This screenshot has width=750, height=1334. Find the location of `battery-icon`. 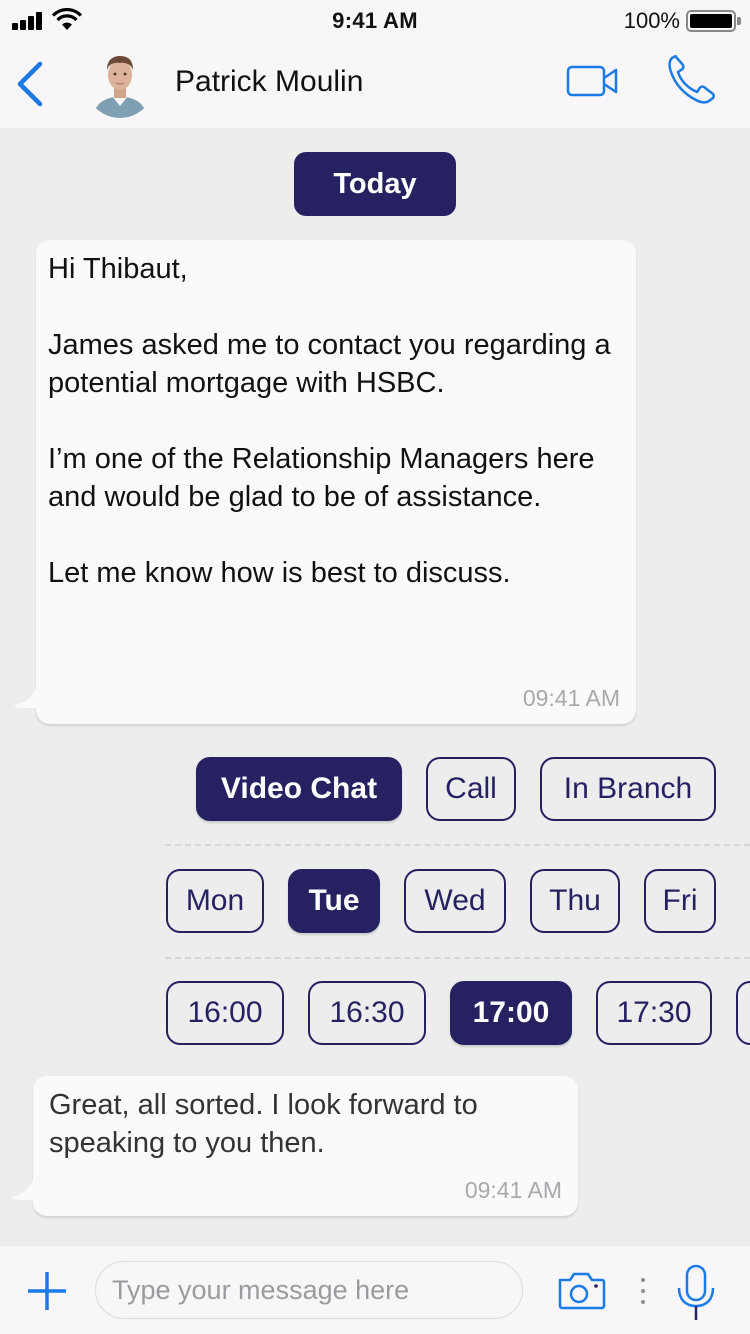

battery-icon is located at coordinates (711, 21).